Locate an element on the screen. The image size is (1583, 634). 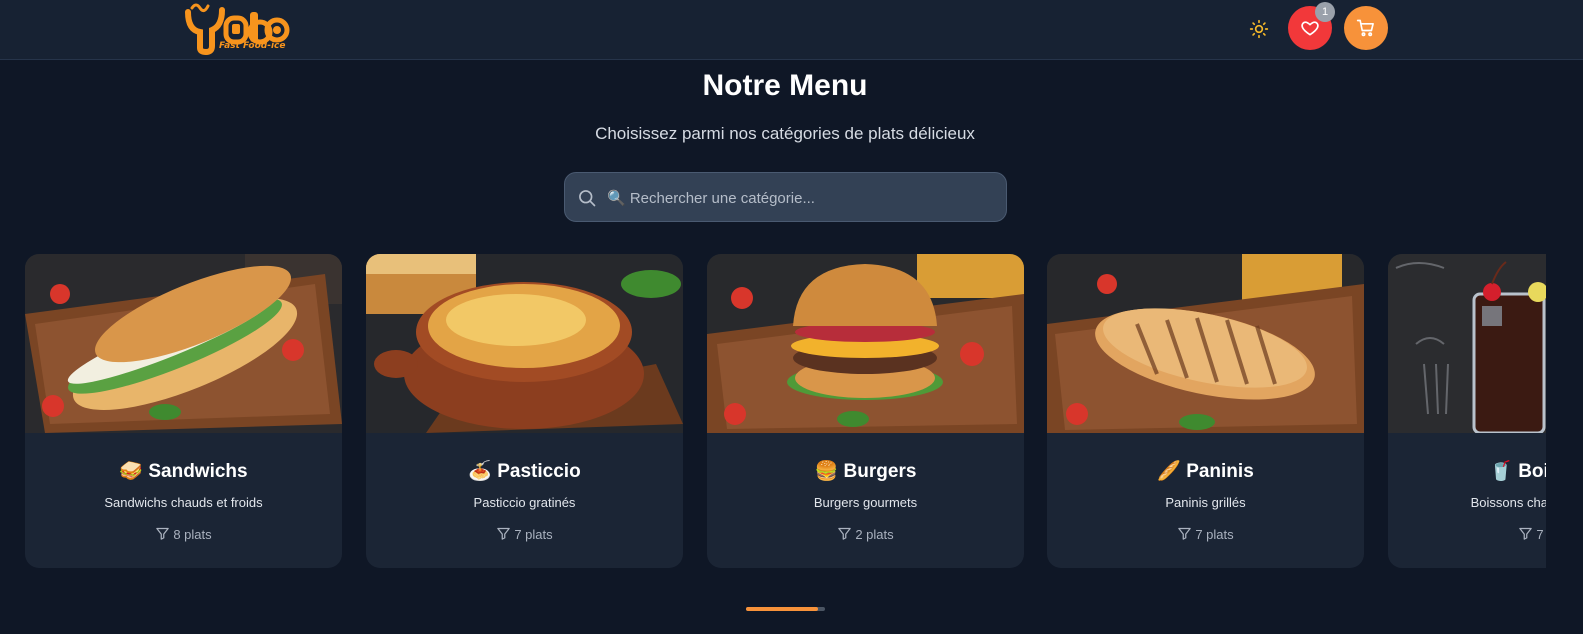
category-title: 🥖 Paninis is located at coordinates (1205, 471).